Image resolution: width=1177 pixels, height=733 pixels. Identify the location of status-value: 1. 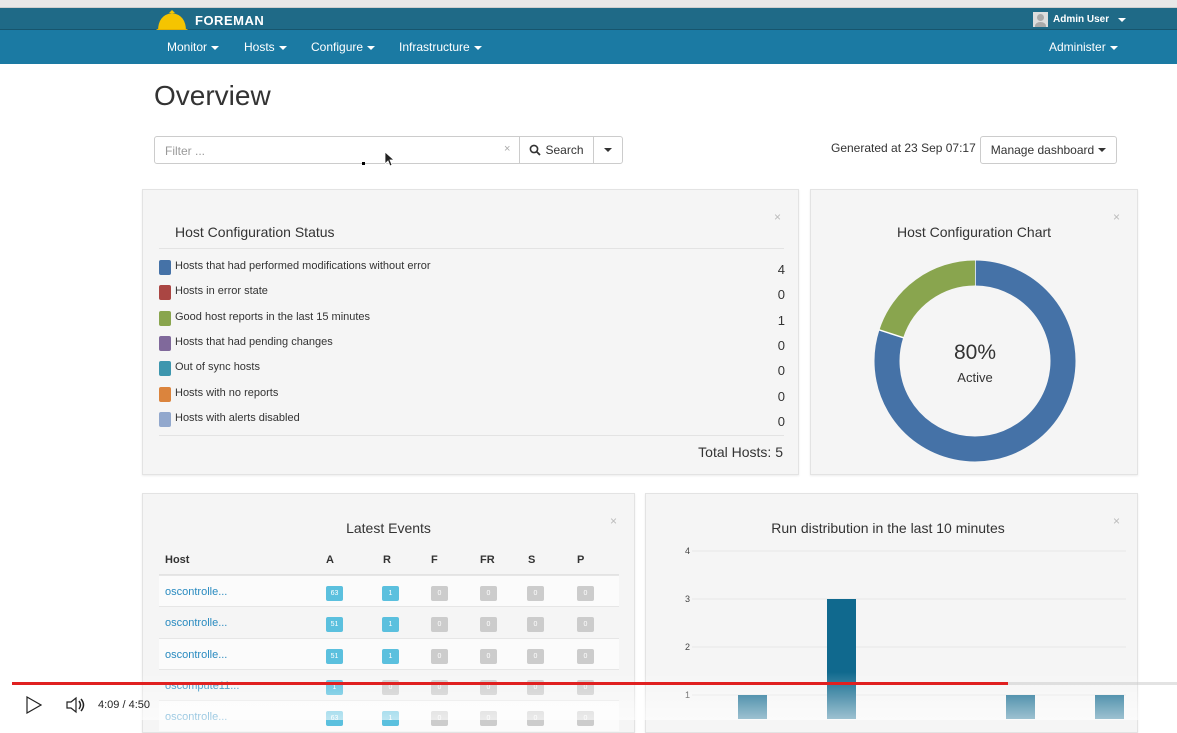
(781, 320).